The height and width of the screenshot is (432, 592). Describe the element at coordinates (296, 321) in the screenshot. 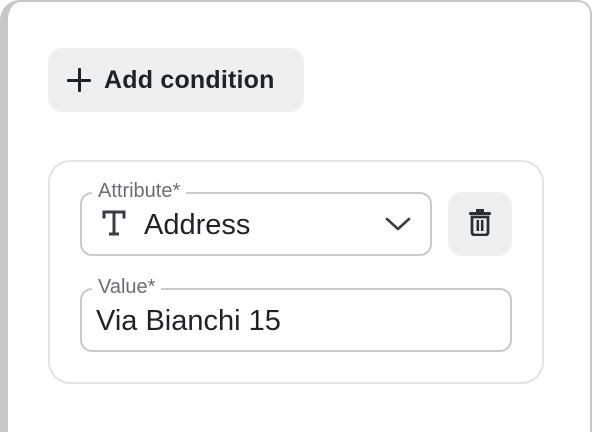

I see `value-input` at that location.